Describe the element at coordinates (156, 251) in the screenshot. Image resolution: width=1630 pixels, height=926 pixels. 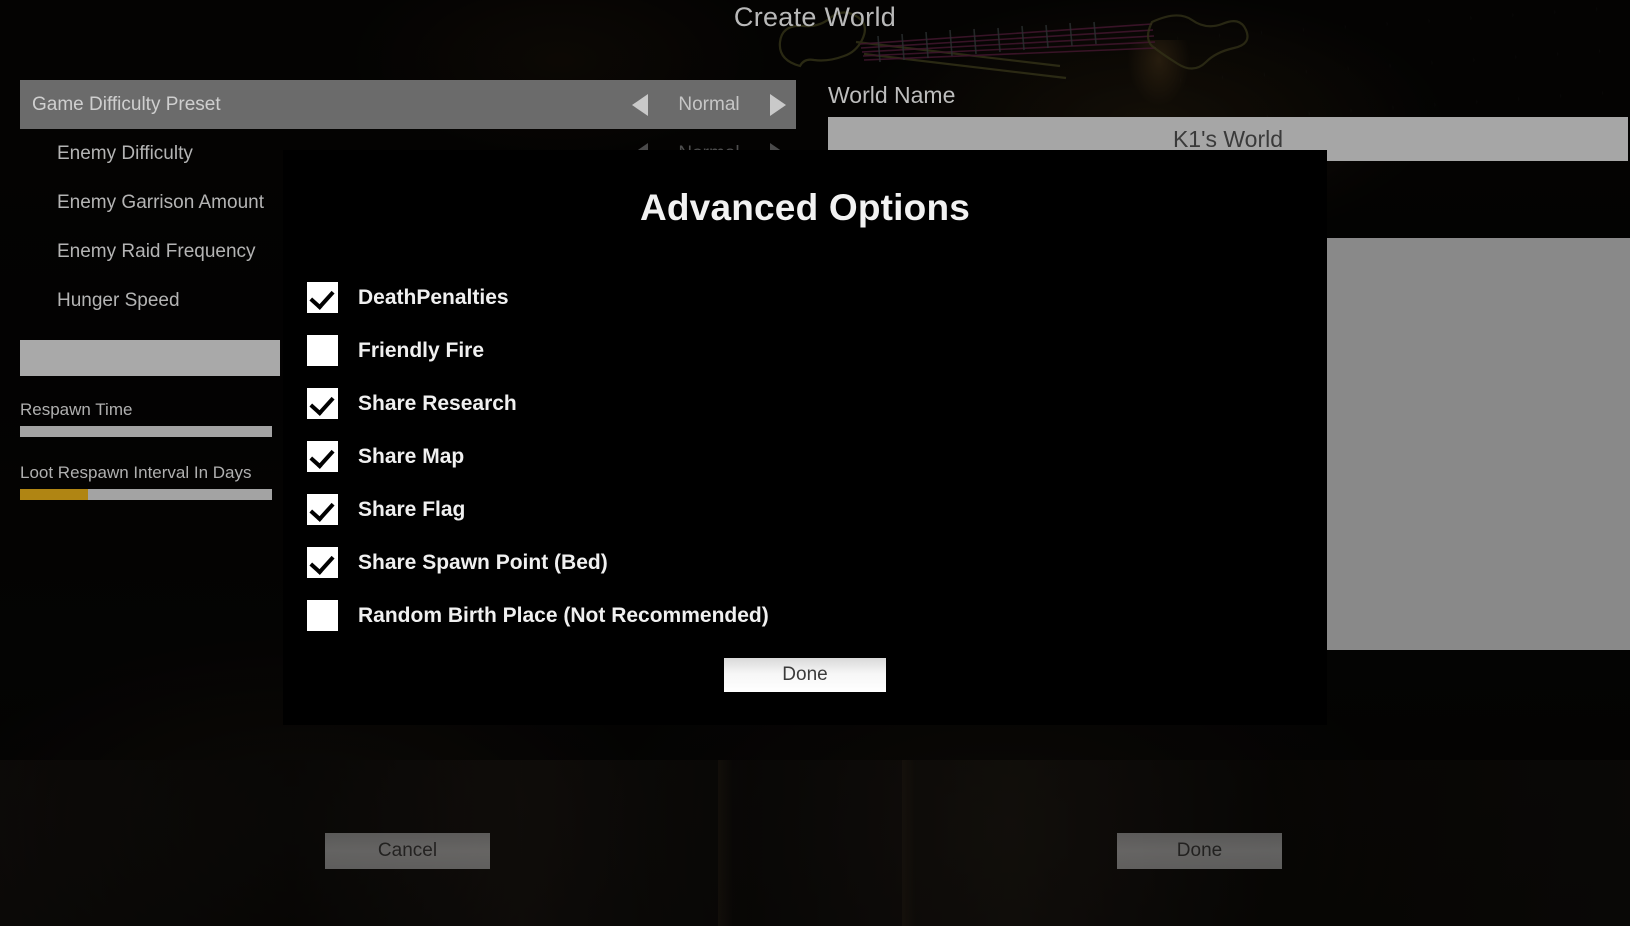
I see `setting-label: Enemy Raid Frequency` at that location.